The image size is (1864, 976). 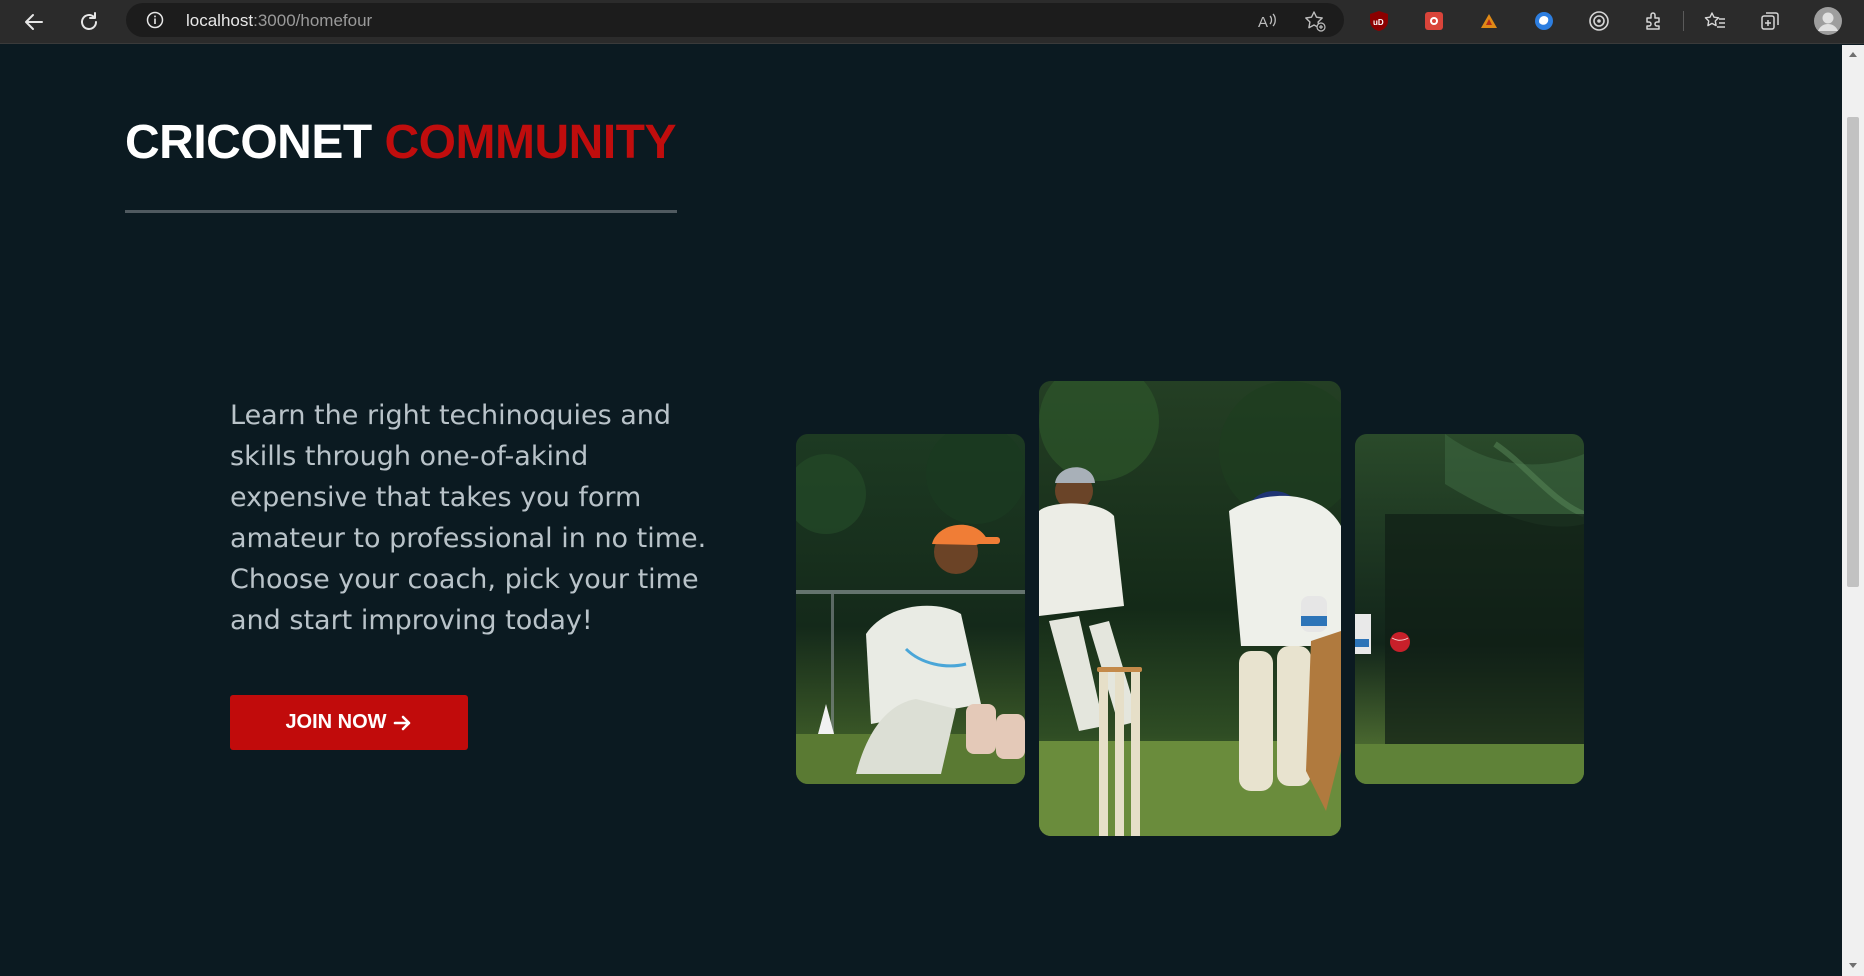 I want to click on ublock-origin-icon: uD, so click(x=1379, y=21).